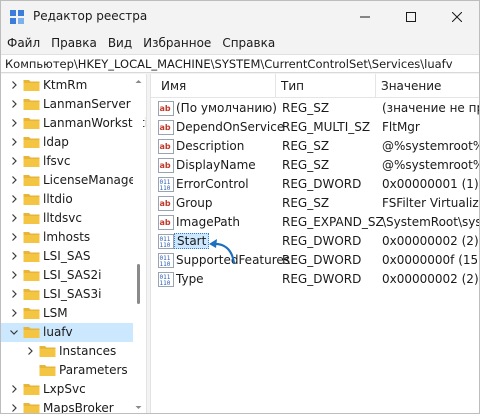  I want to click on column-header-name: Имя, so click(213, 86).